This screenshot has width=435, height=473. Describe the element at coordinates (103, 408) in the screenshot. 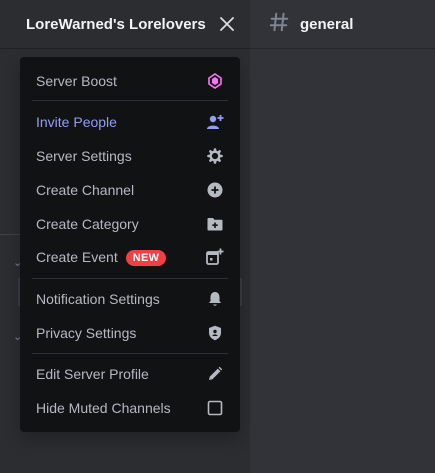

I see `menu-item-label: Hide Muted Channels` at that location.